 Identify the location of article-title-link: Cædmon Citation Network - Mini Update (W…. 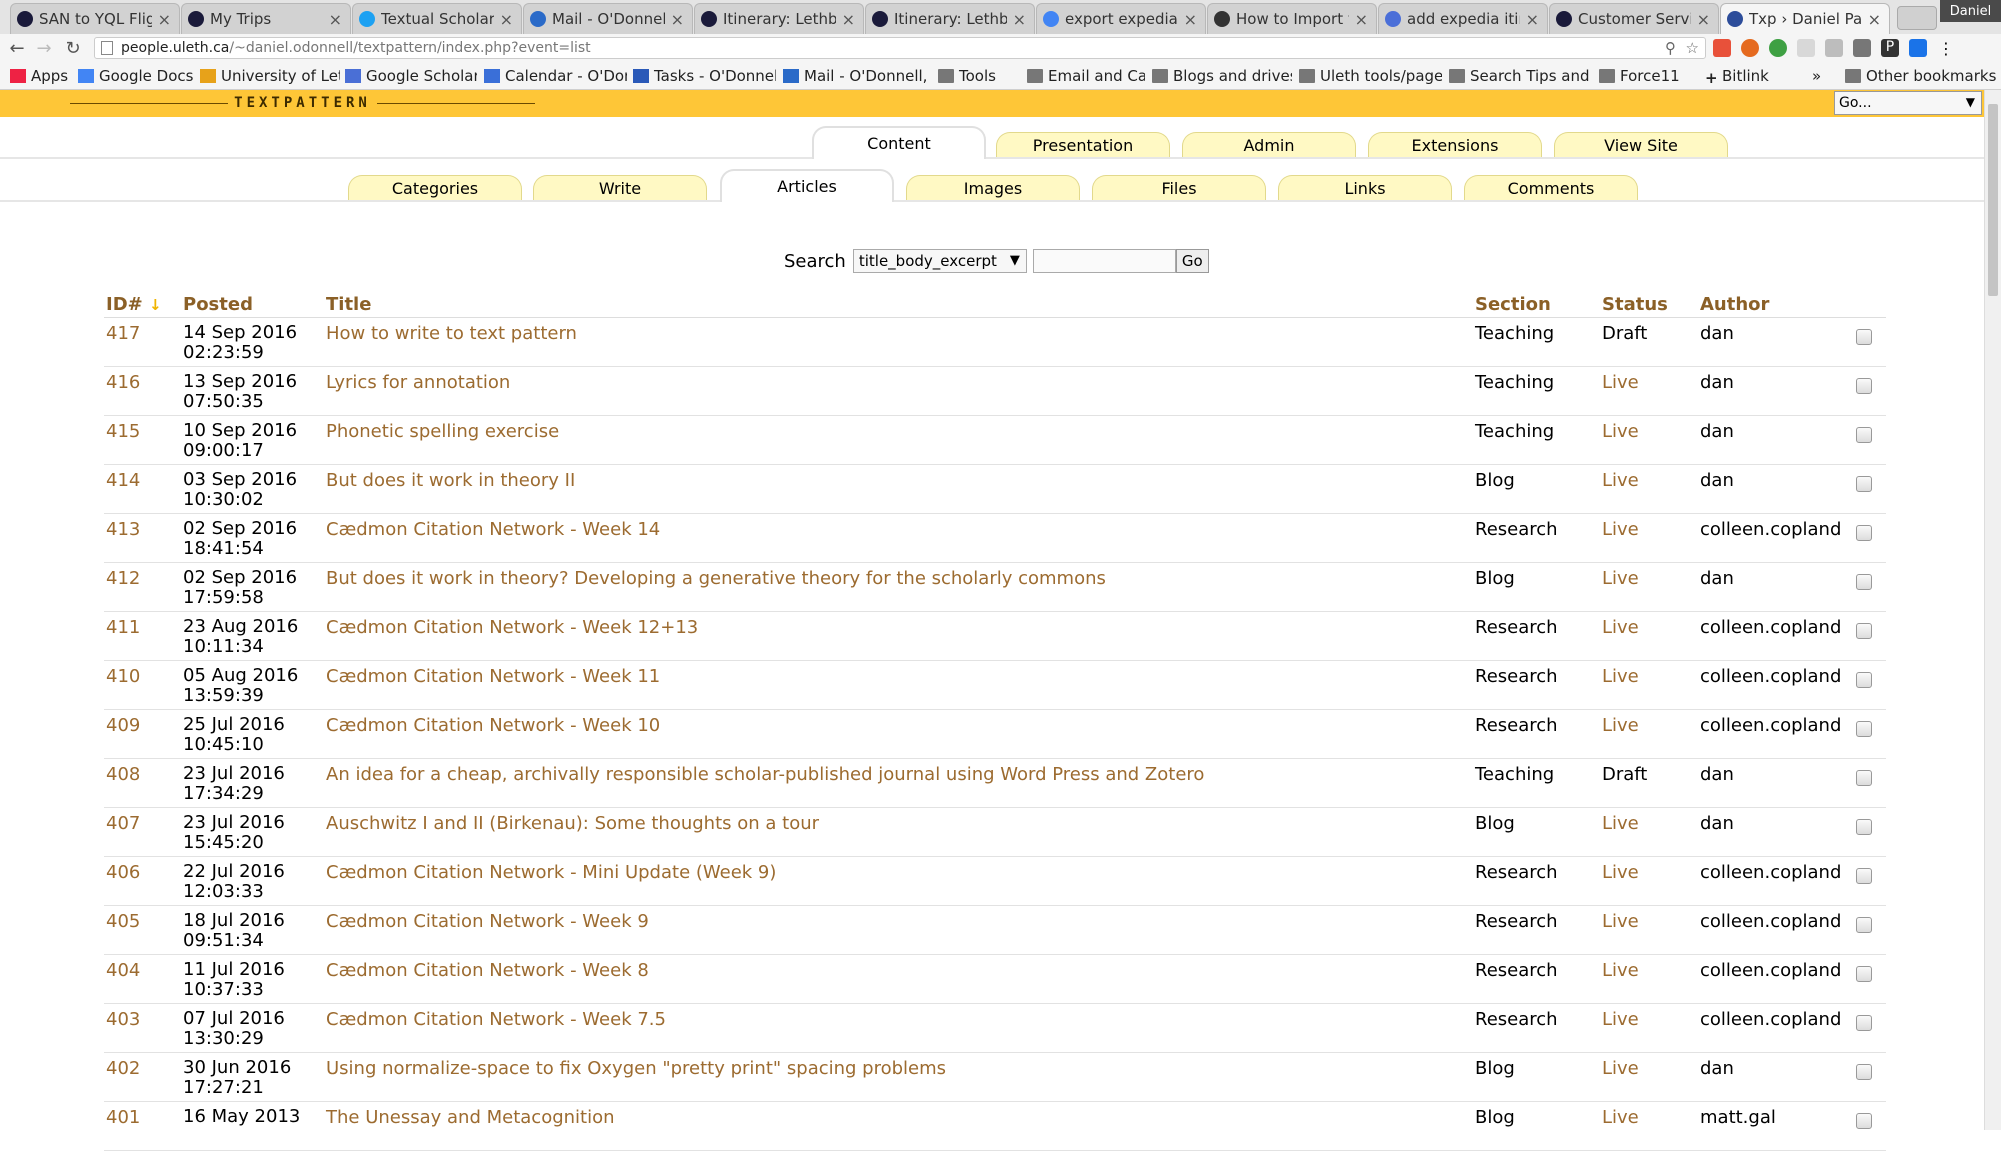
(551, 872).